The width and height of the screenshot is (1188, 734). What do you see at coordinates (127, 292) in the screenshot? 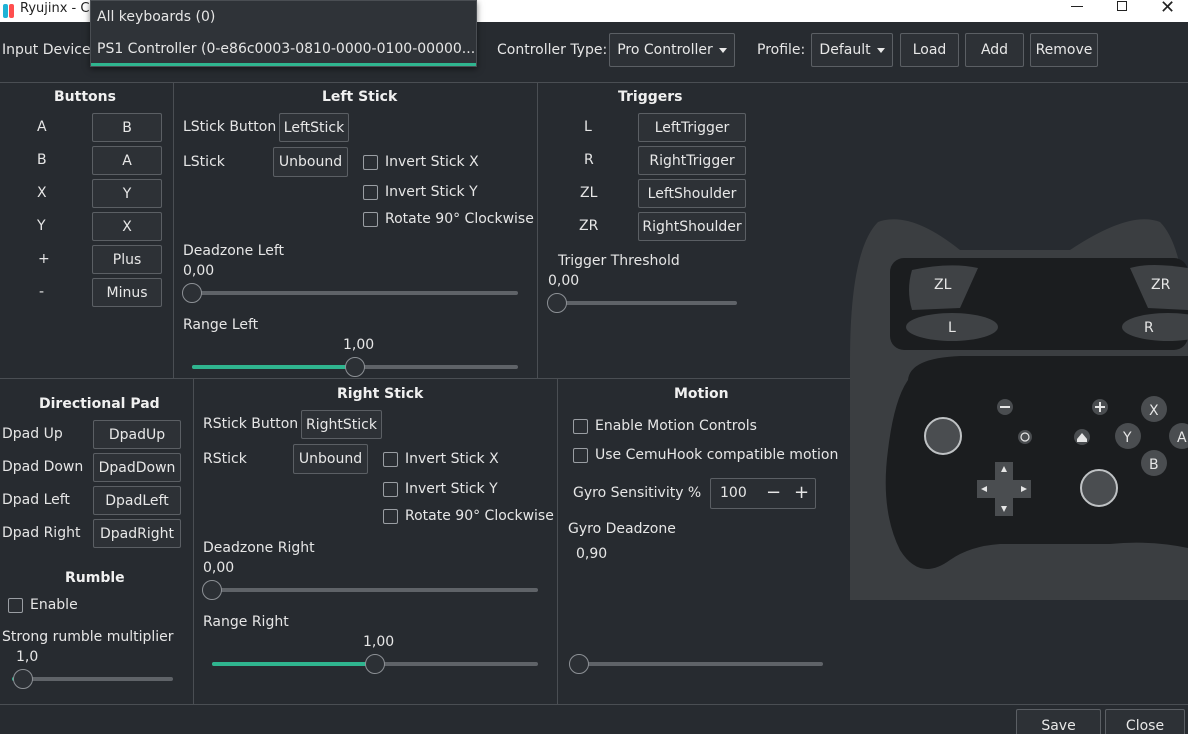
I see `button-minus-binding: Minus` at bounding box center [127, 292].